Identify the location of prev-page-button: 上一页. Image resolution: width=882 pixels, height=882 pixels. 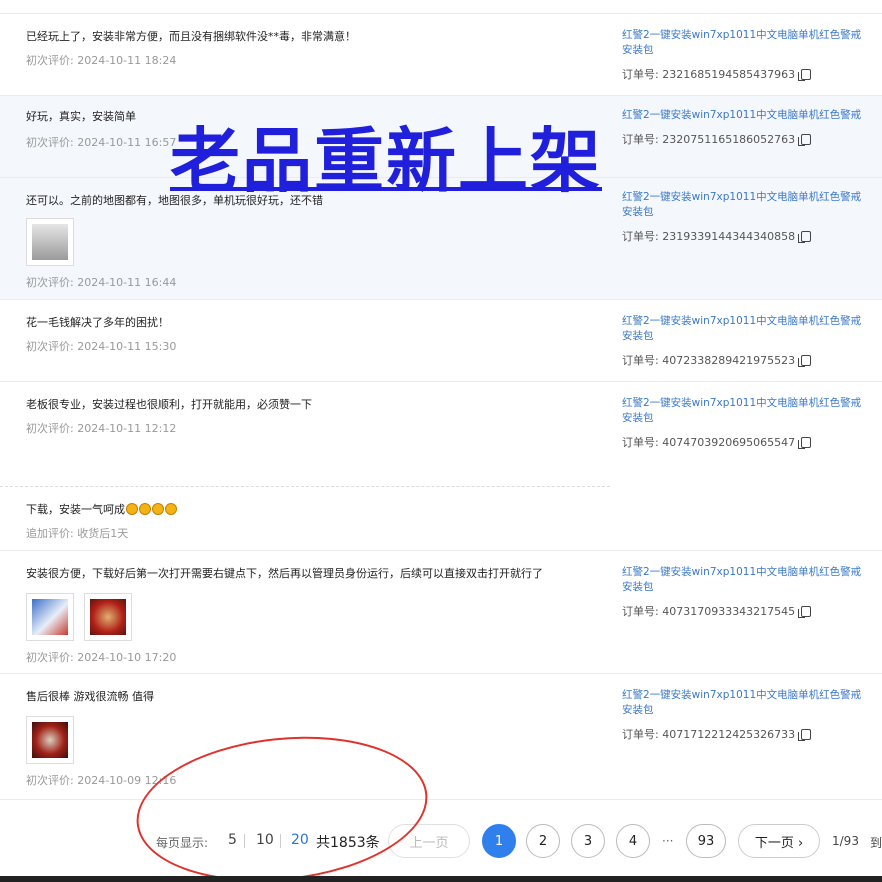
(429, 841).